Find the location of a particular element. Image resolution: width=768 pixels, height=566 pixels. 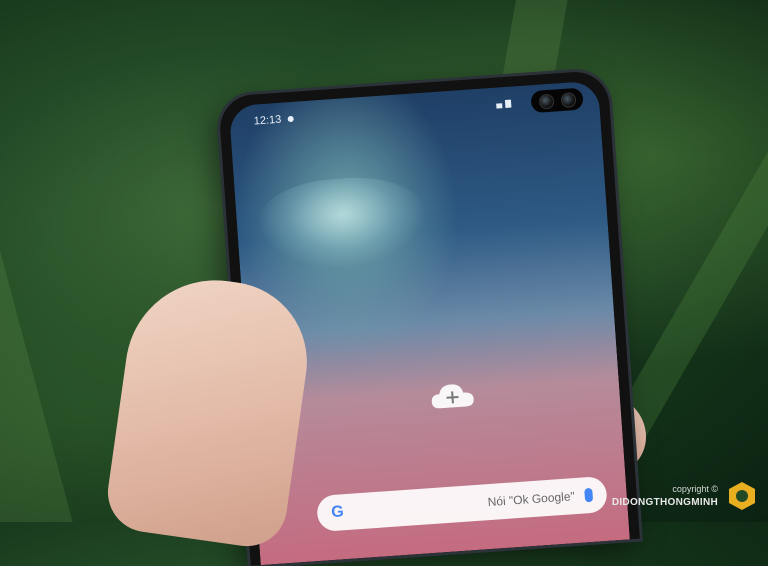

watermark: copyright © DIDONGTHONGMINH is located at coordinates (685, 496).